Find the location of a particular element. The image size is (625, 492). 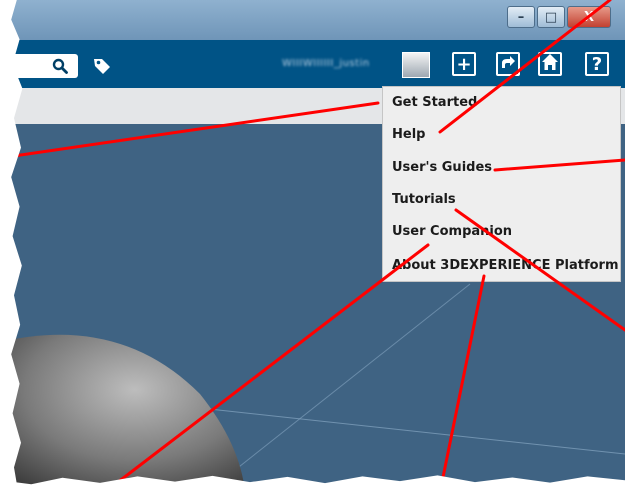

menu-item-about-platform: About 3DEXPERIENCE Platform is located at coordinates (505, 265).